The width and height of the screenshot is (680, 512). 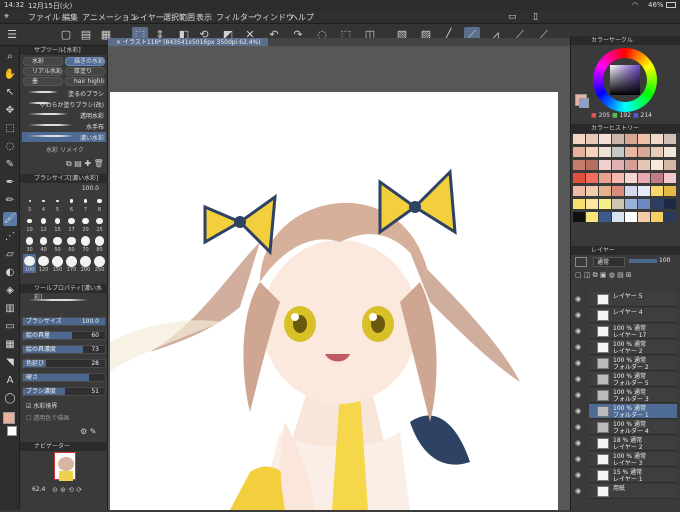 What do you see at coordinates (626, 299) in the screenshot?
I see `layer-row: ◉ レイヤー 5` at bounding box center [626, 299].